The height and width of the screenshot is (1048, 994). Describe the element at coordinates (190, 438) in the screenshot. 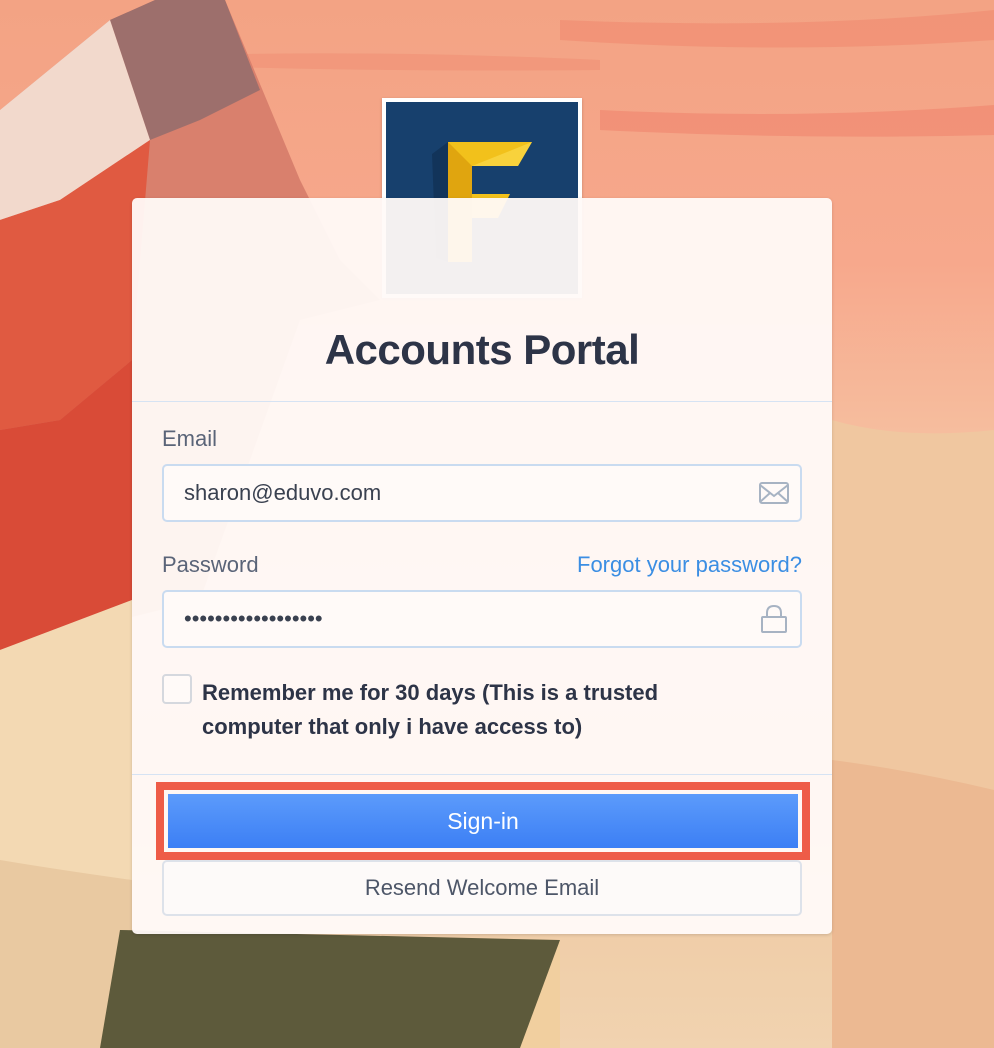

I see `email-label: Email` at that location.